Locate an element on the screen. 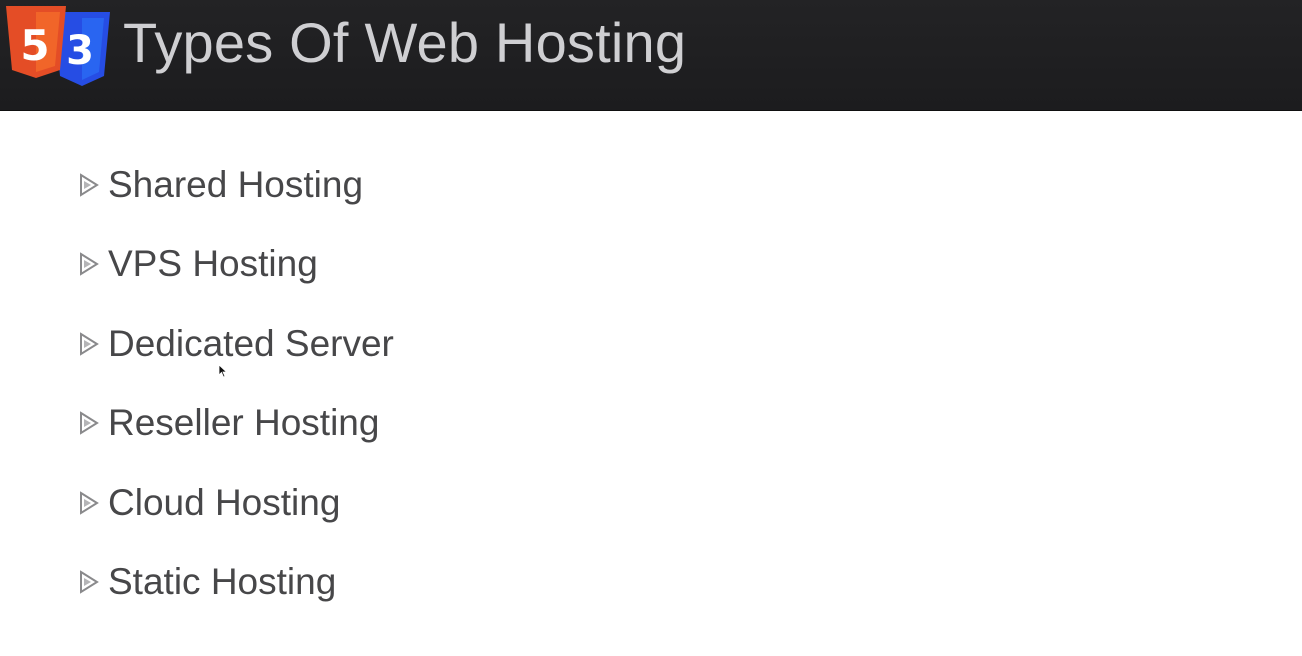 The height and width of the screenshot is (656, 1302). list-item-label: Dedicated Server is located at coordinates (251, 343).